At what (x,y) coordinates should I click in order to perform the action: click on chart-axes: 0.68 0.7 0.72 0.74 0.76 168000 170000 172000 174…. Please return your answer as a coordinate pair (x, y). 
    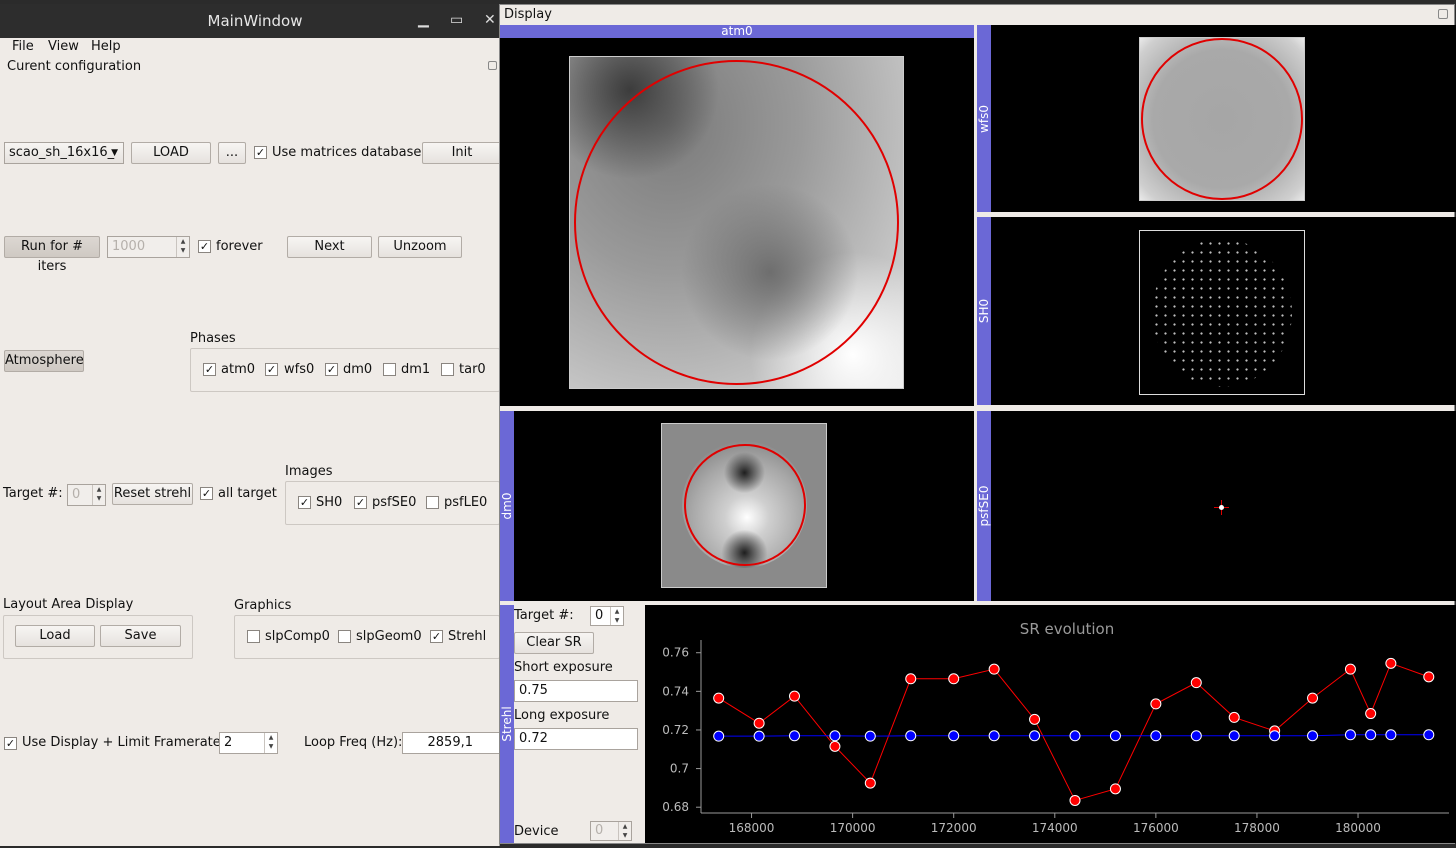
    Looking at the image, I should click on (1055, 737).